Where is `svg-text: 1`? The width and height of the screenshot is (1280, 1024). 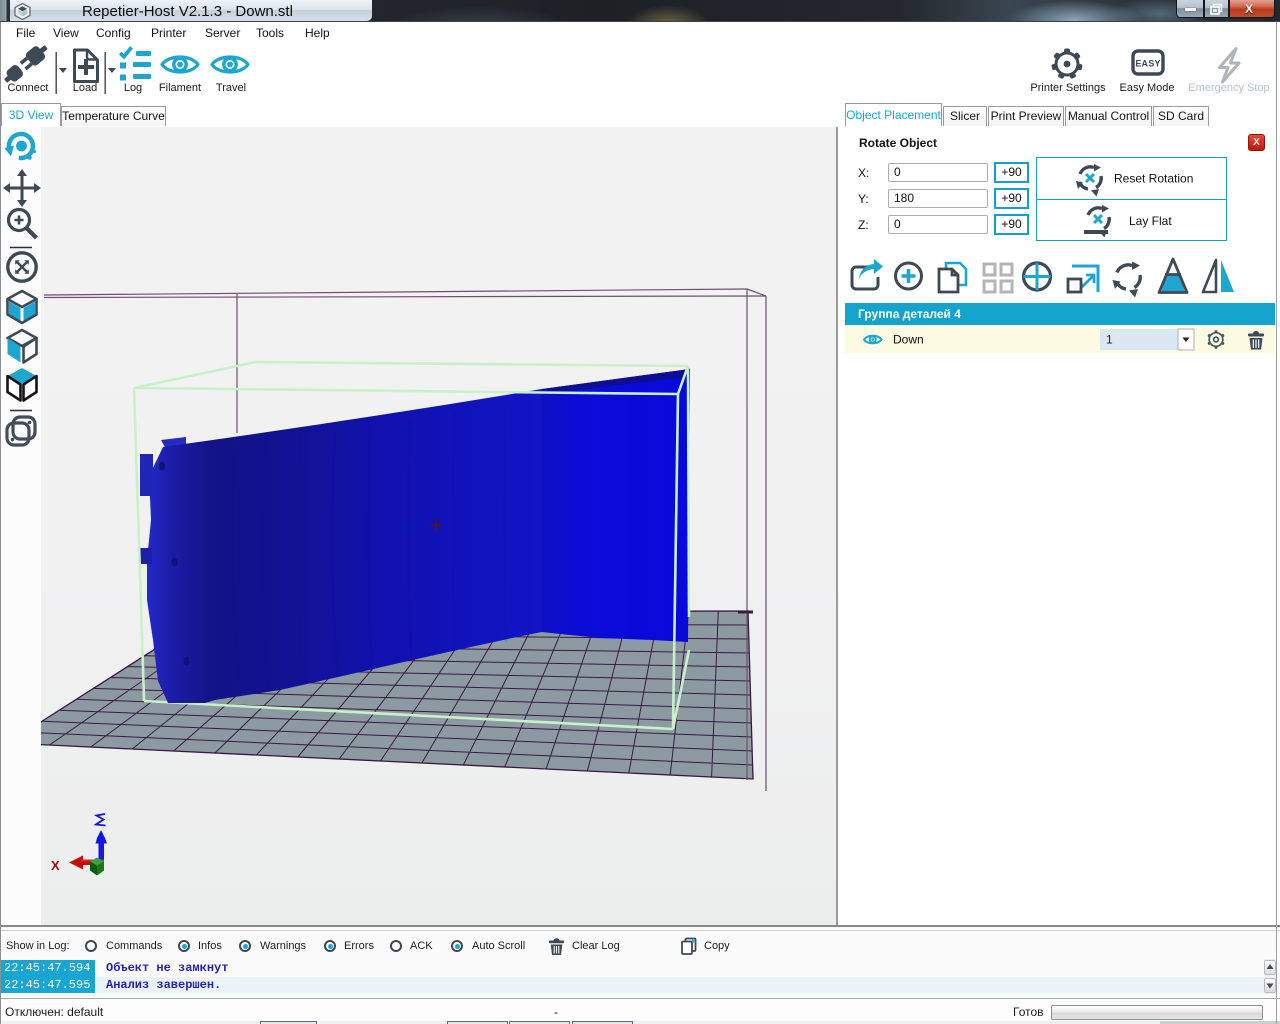
svg-text: 1 is located at coordinates (1109, 340).